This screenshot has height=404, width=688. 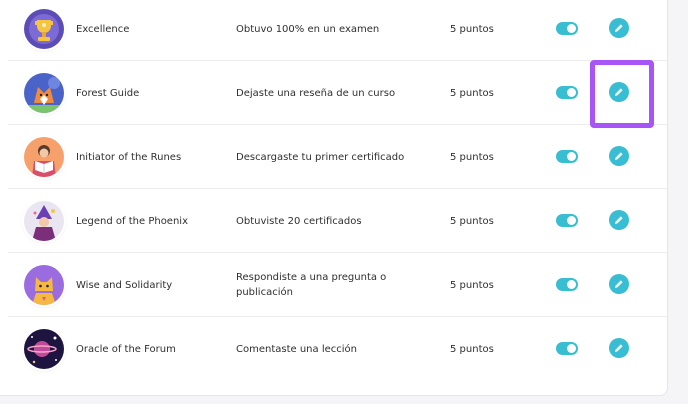 I want to click on badge-name: Forest Guide, so click(x=108, y=93).